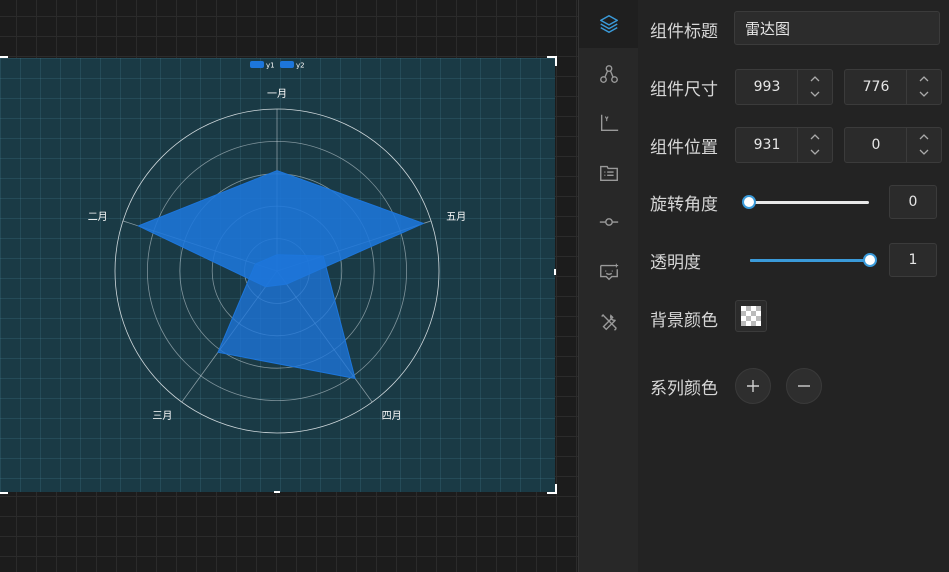  I want to click on height-increment, so click(924, 79).